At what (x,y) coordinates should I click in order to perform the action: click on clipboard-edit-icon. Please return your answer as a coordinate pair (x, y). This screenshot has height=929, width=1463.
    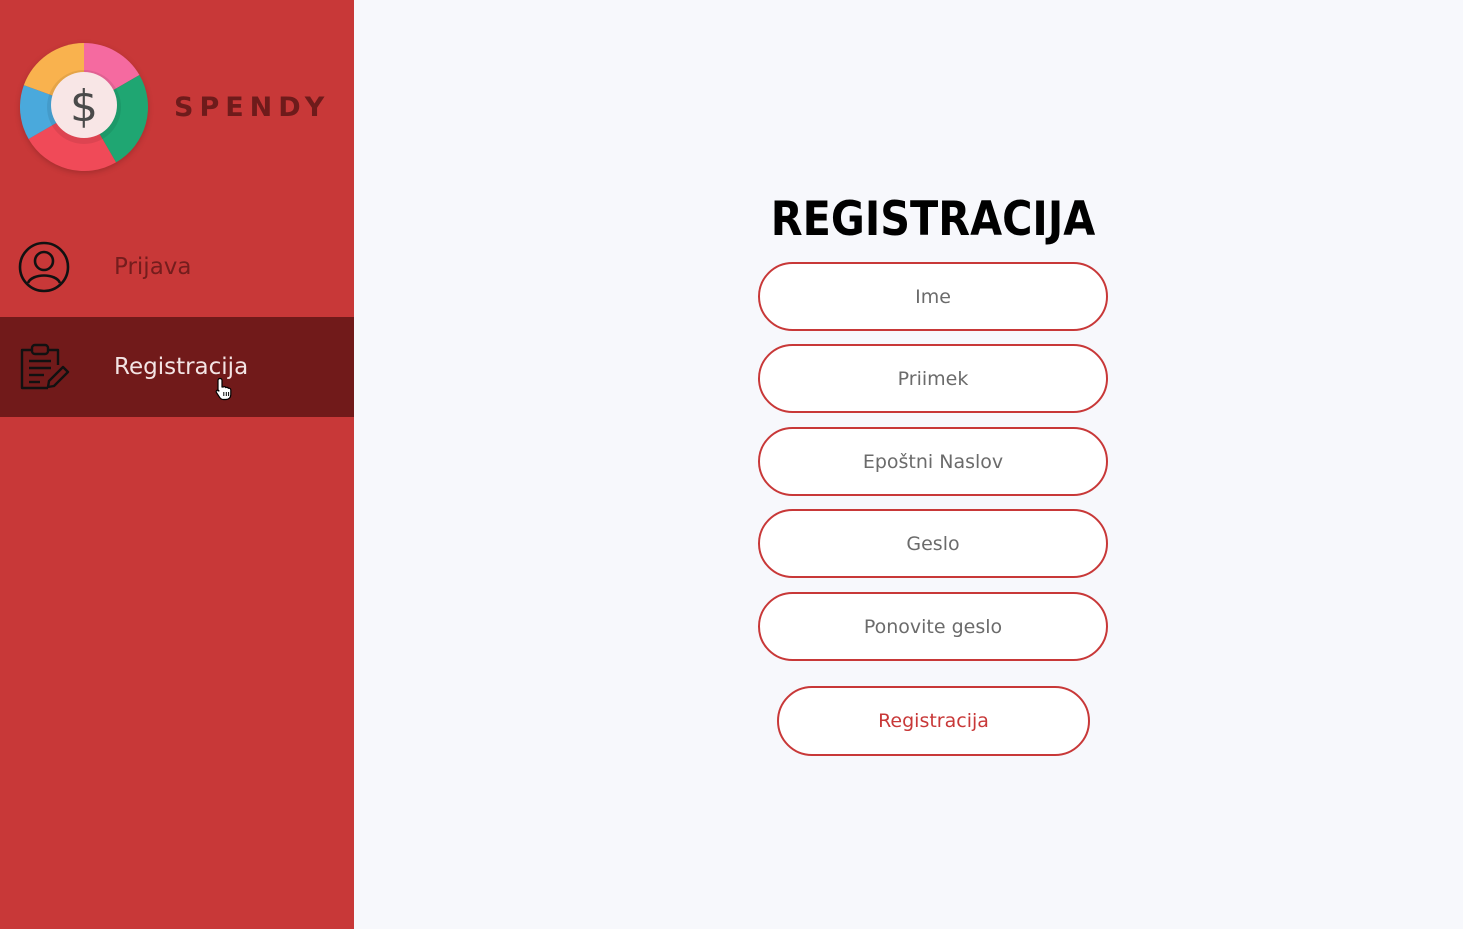
    Looking at the image, I should click on (44, 367).